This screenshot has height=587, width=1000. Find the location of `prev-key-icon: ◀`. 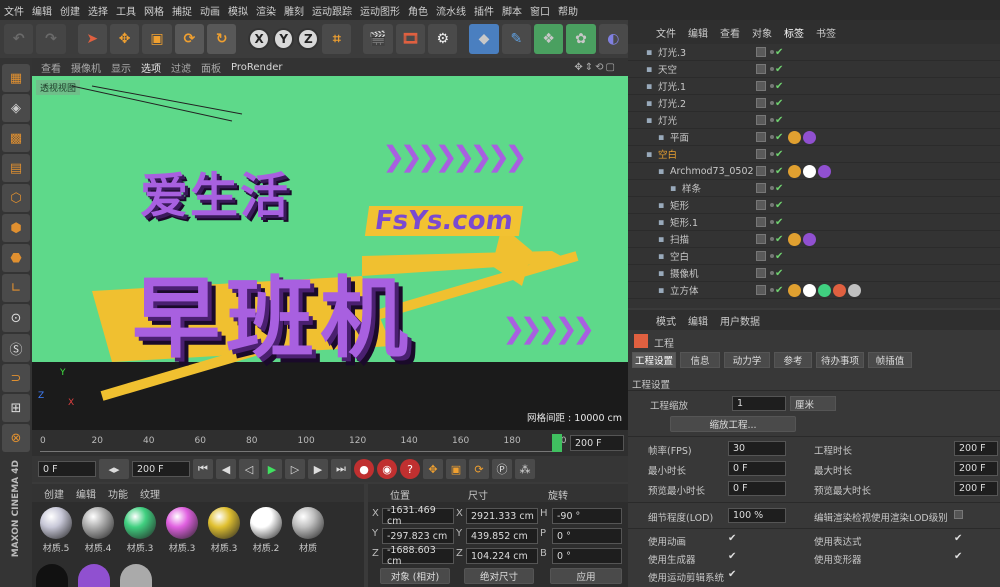

prev-key-icon: ◀ is located at coordinates (226, 469).